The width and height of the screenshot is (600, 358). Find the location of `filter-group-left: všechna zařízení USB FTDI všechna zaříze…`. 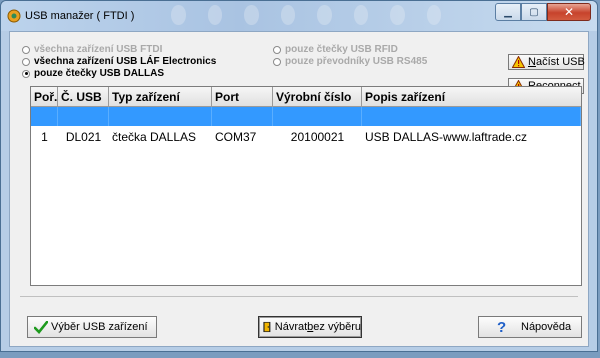

filter-group-left: všechna zařízení USB FTDI všechna zaříze… is located at coordinates (119, 62).